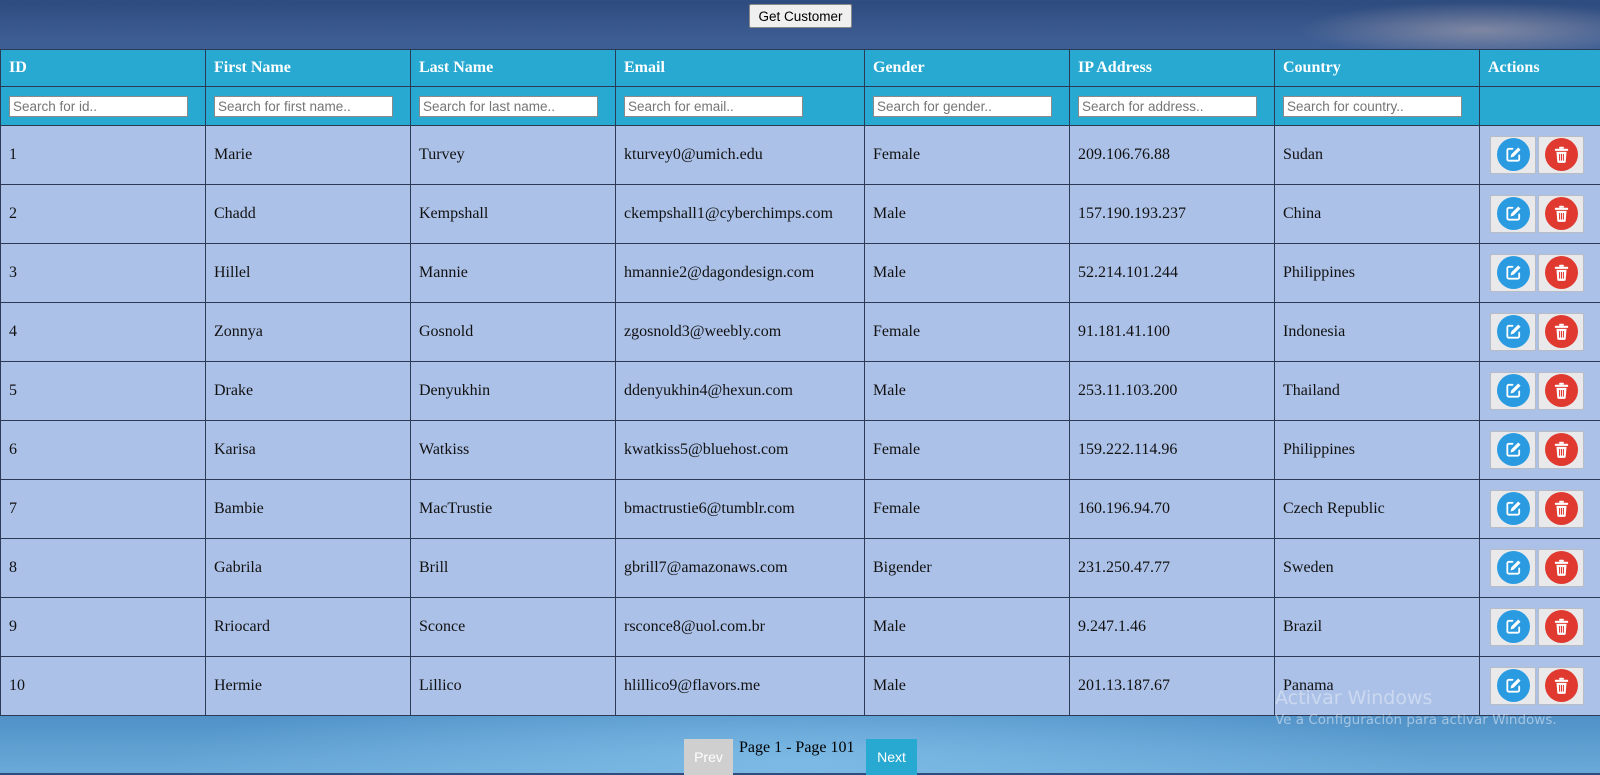  Describe the element at coordinates (1172, 509) in the screenshot. I see `cell-ip-address: 160.196.94.70` at that location.